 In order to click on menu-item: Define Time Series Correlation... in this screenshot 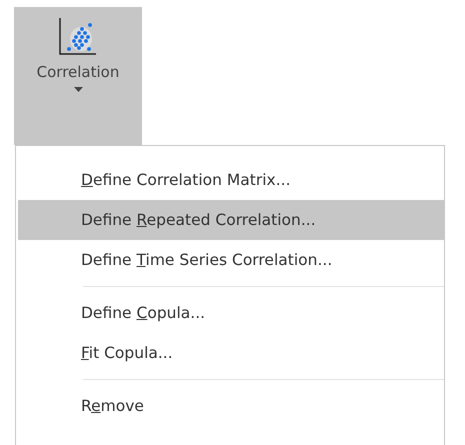, I will do `click(231, 260)`.